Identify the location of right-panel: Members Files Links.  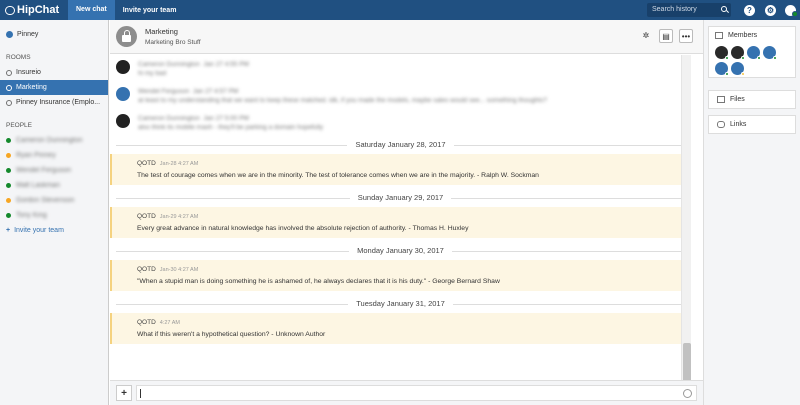
(751, 212).